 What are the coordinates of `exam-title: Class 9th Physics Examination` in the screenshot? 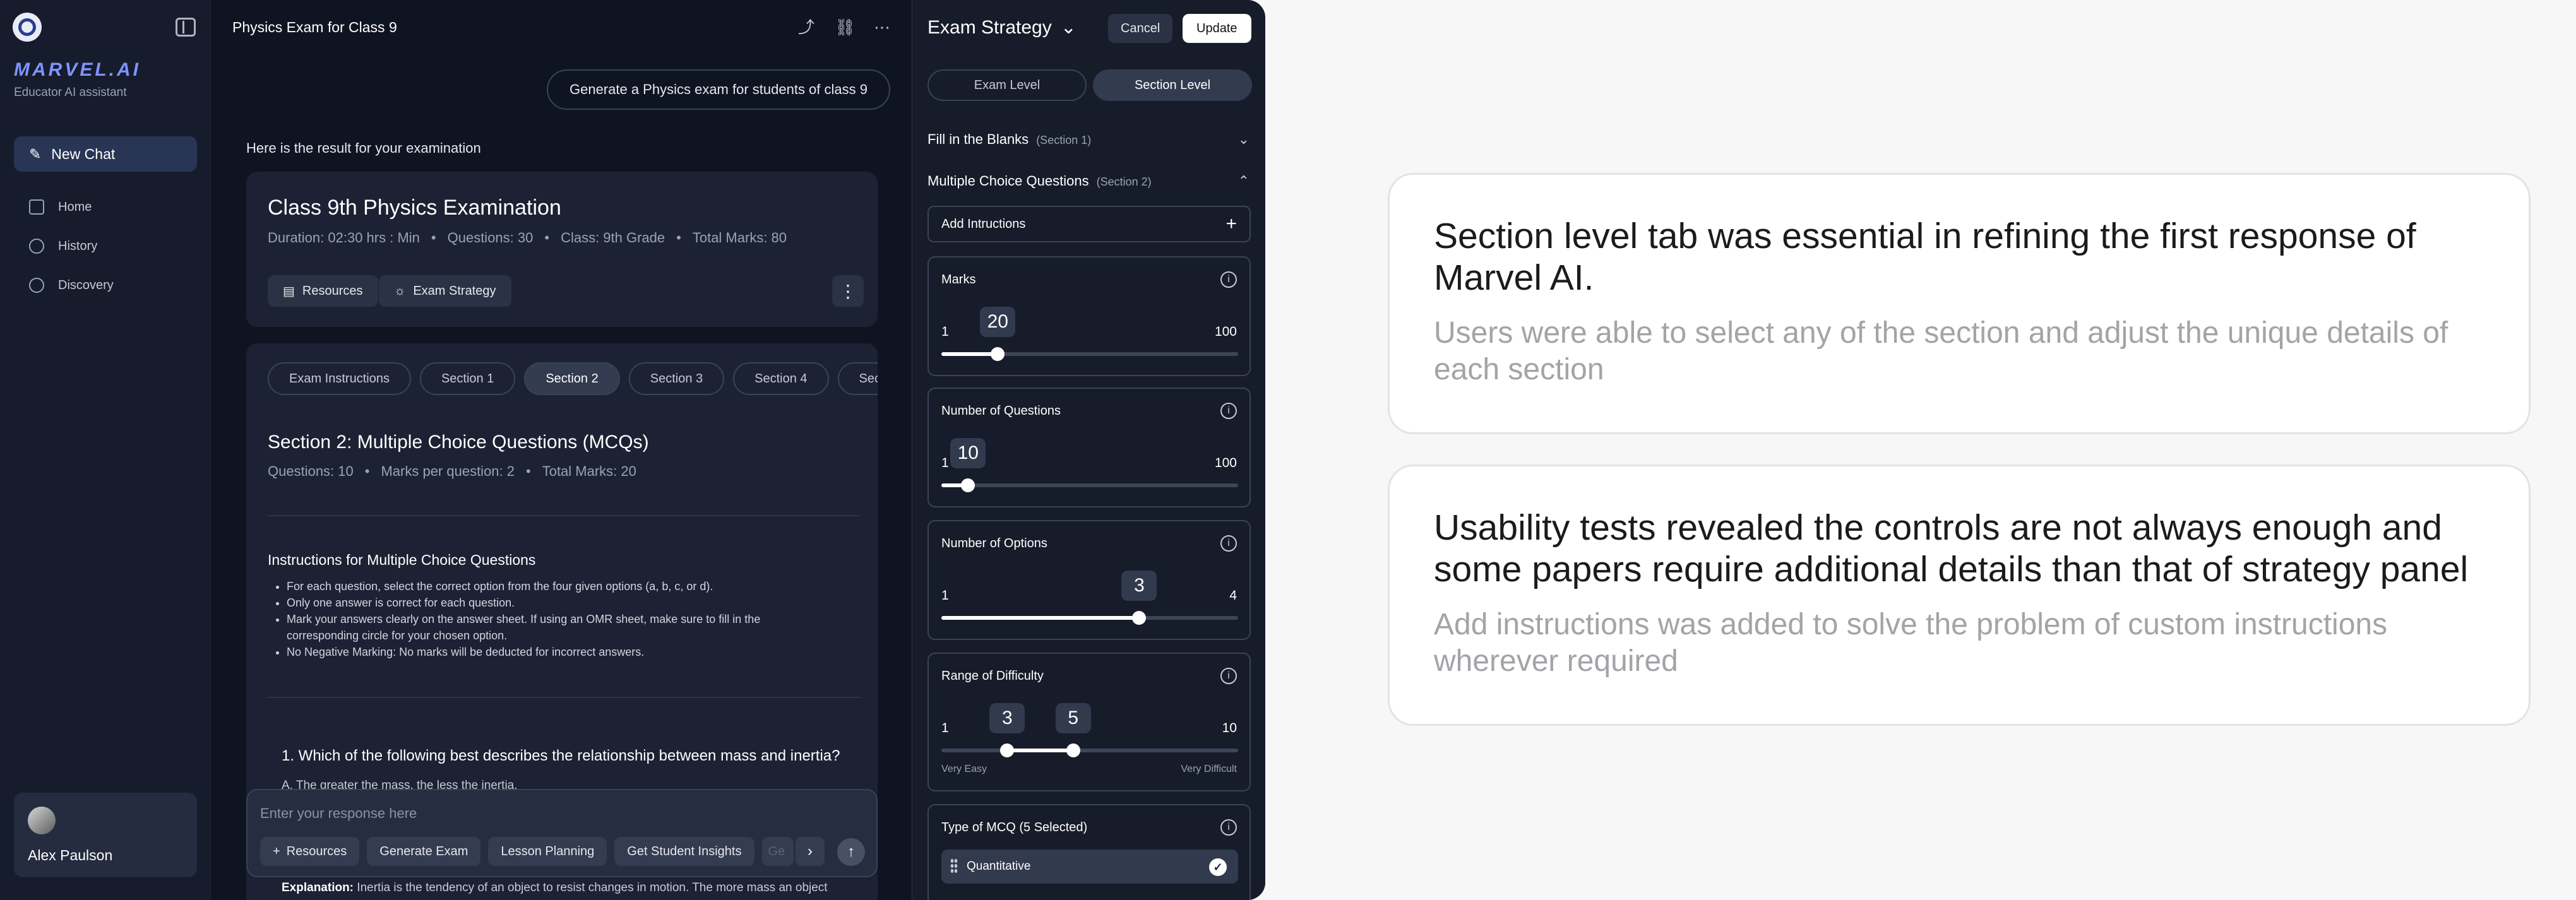 It's located at (414, 208).